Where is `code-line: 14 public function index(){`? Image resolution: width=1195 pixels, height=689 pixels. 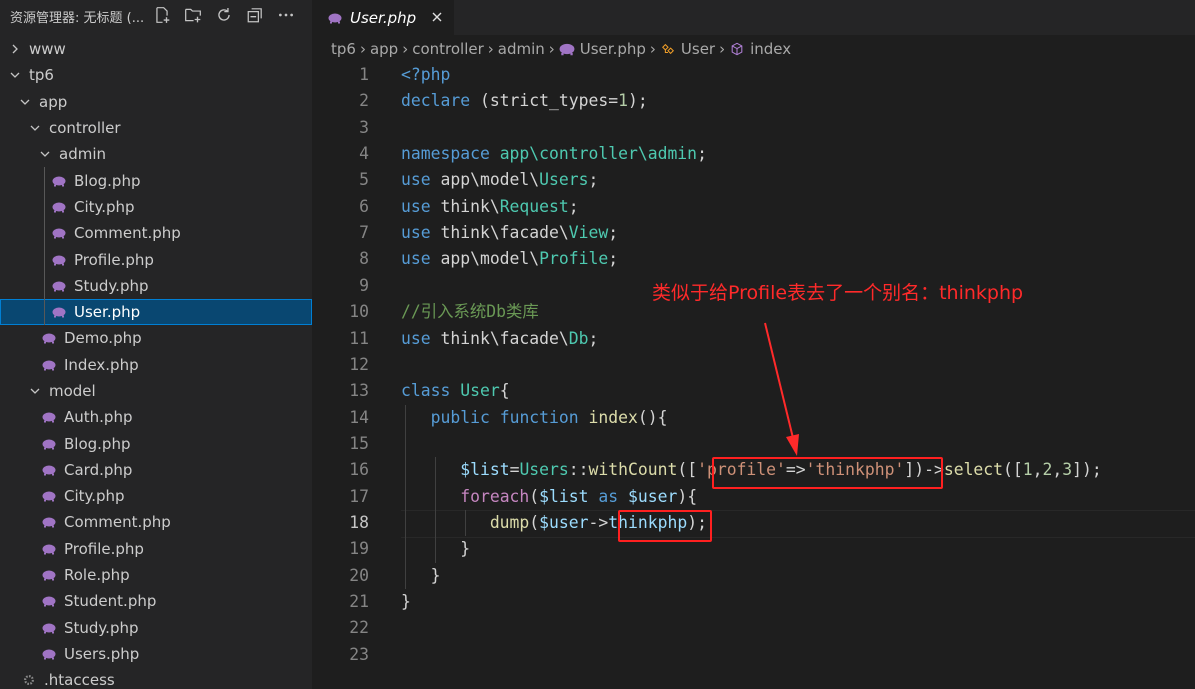 code-line: 14 public function index(){ is located at coordinates (753, 418).